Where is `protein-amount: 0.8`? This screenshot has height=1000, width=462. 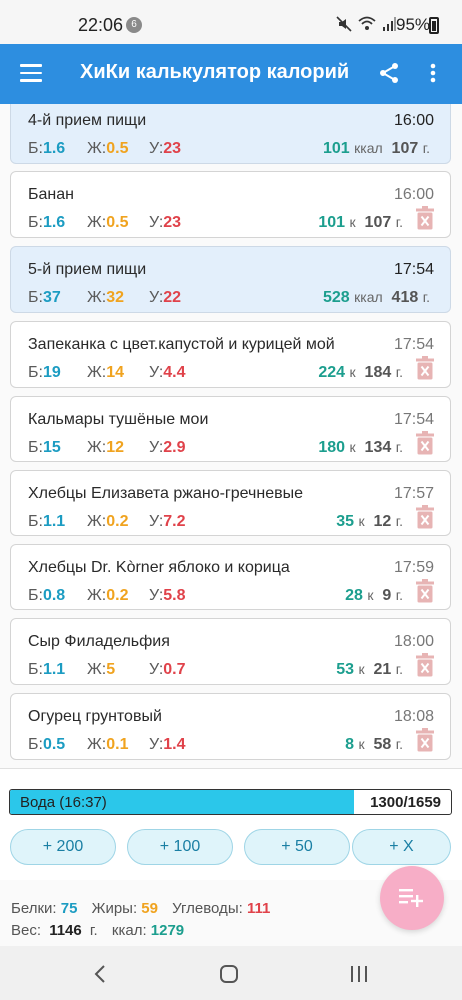 protein-amount: 0.8 is located at coordinates (54, 595).